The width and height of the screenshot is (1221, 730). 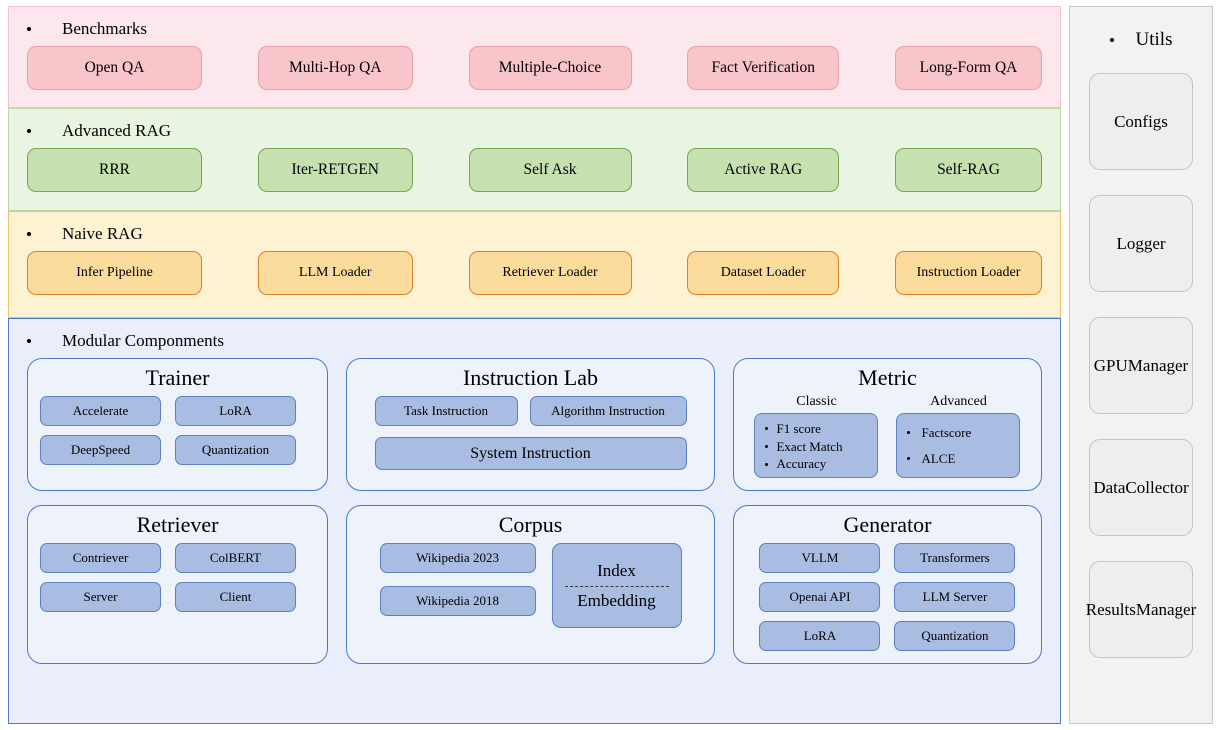 What do you see at coordinates (820, 636) in the screenshot?
I see `generator-item-lora: LoRA` at bounding box center [820, 636].